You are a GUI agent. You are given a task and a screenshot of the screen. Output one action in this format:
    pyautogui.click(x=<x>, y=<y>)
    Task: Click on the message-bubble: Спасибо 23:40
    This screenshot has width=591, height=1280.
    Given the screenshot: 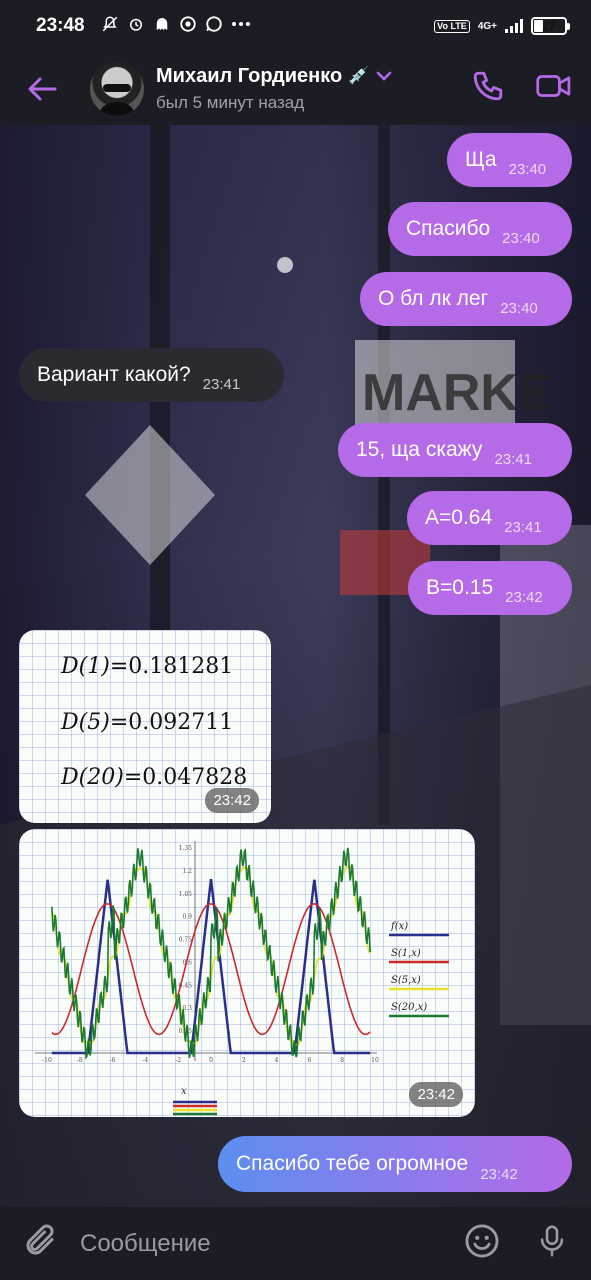 What is the action you would take?
    pyautogui.click(x=480, y=229)
    